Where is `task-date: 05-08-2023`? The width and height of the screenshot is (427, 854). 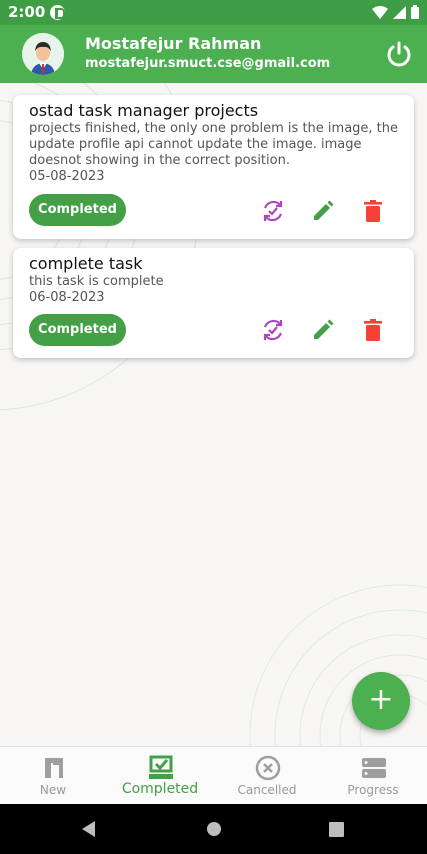
task-date: 05-08-2023 is located at coordinates (67, 176).